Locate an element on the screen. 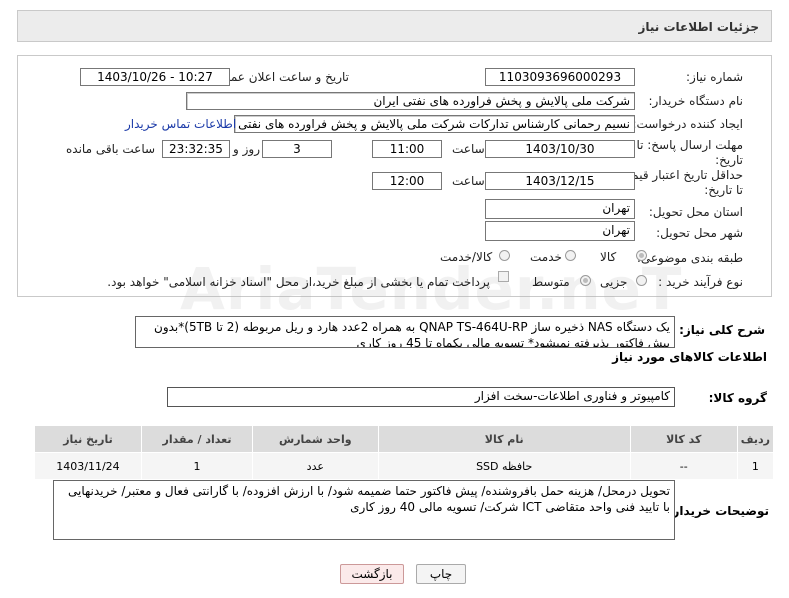 The width and height of the screenshot is (789, 598). process-label: نوع فرآیند خرید : is located at coordinates (700, 282).